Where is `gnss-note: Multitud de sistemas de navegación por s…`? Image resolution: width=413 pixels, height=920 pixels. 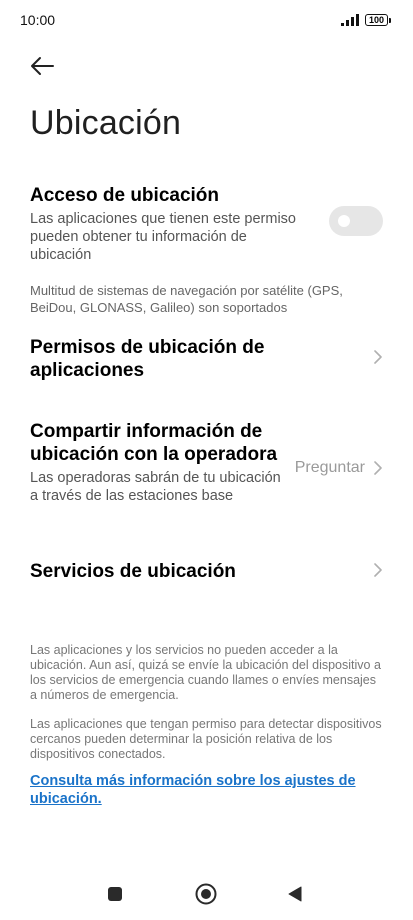
gnss-note: Multitud de sistemas de navegación por s… is located at coordinates (186, 299).